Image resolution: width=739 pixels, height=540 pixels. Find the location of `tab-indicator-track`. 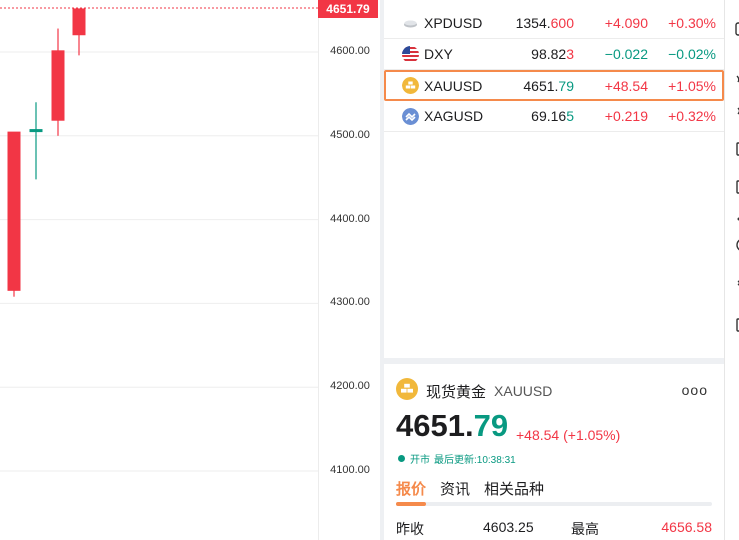

tab-indicator-track is located at coordinates (554, 504).